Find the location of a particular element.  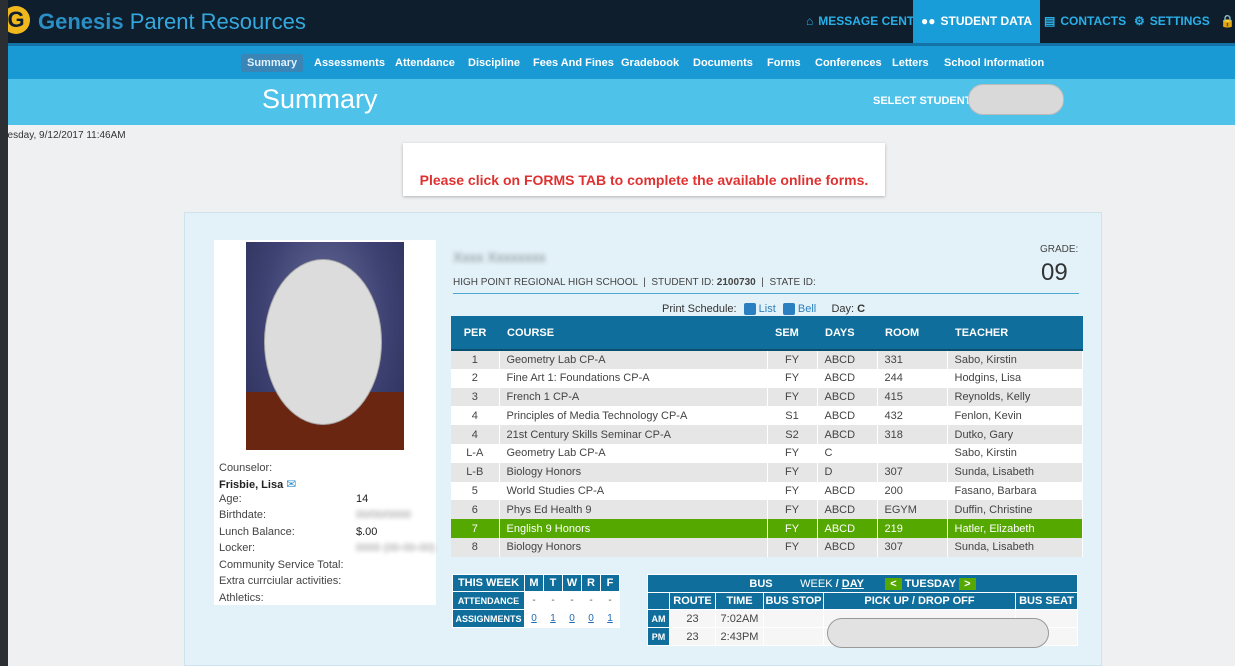

birthdate-label: Birthdate: is located at coordinates (243, 515).